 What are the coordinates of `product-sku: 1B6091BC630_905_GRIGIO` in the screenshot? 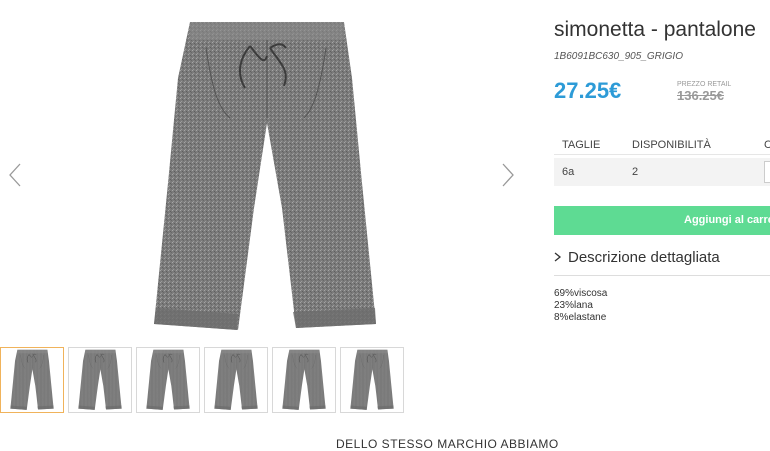 It's located at (618, 56).